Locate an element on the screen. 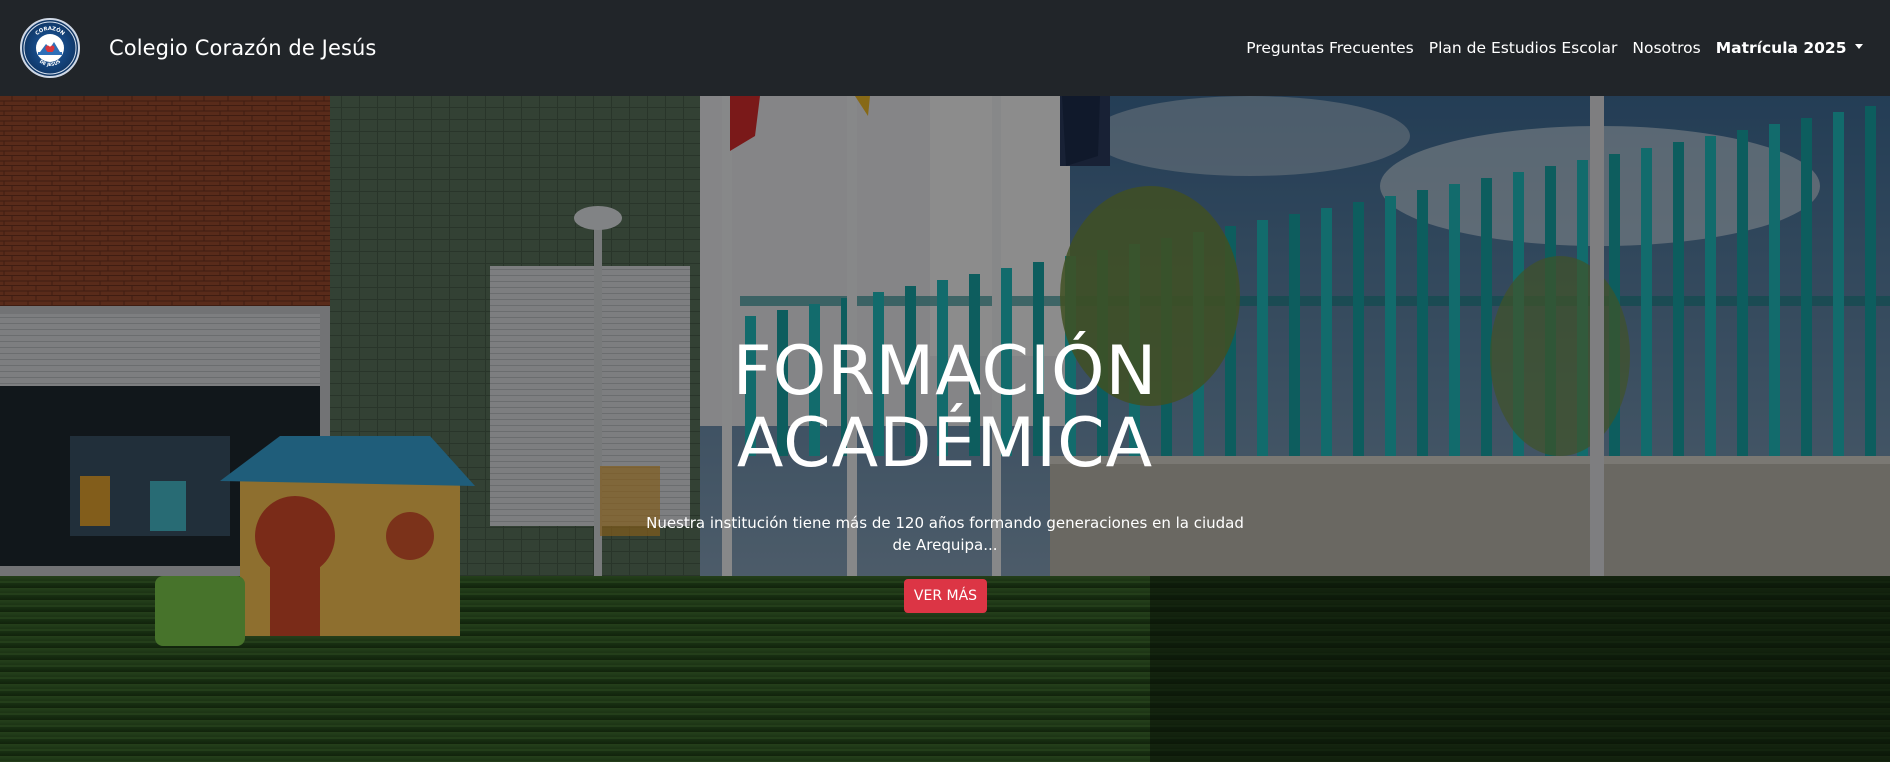 The width and height of the screenshot is (1890, 762). nav-link-faq: Preguntas Frecuentes is located at coordinates (1330, 48).